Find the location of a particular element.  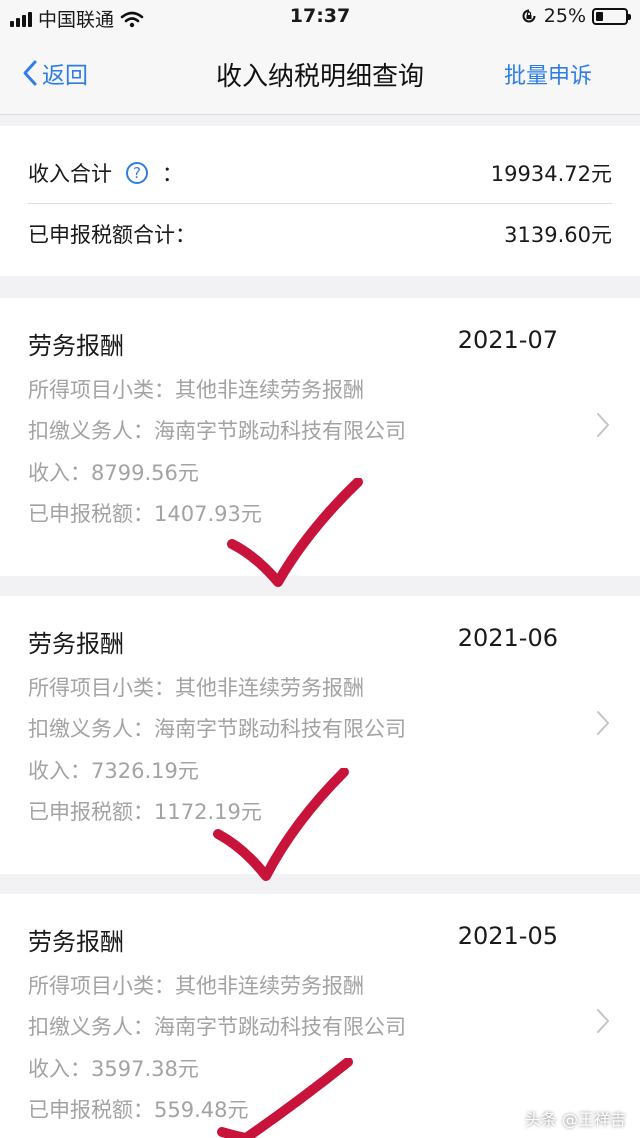

question-circle-icon: ? is located at coordinates (137, 173).